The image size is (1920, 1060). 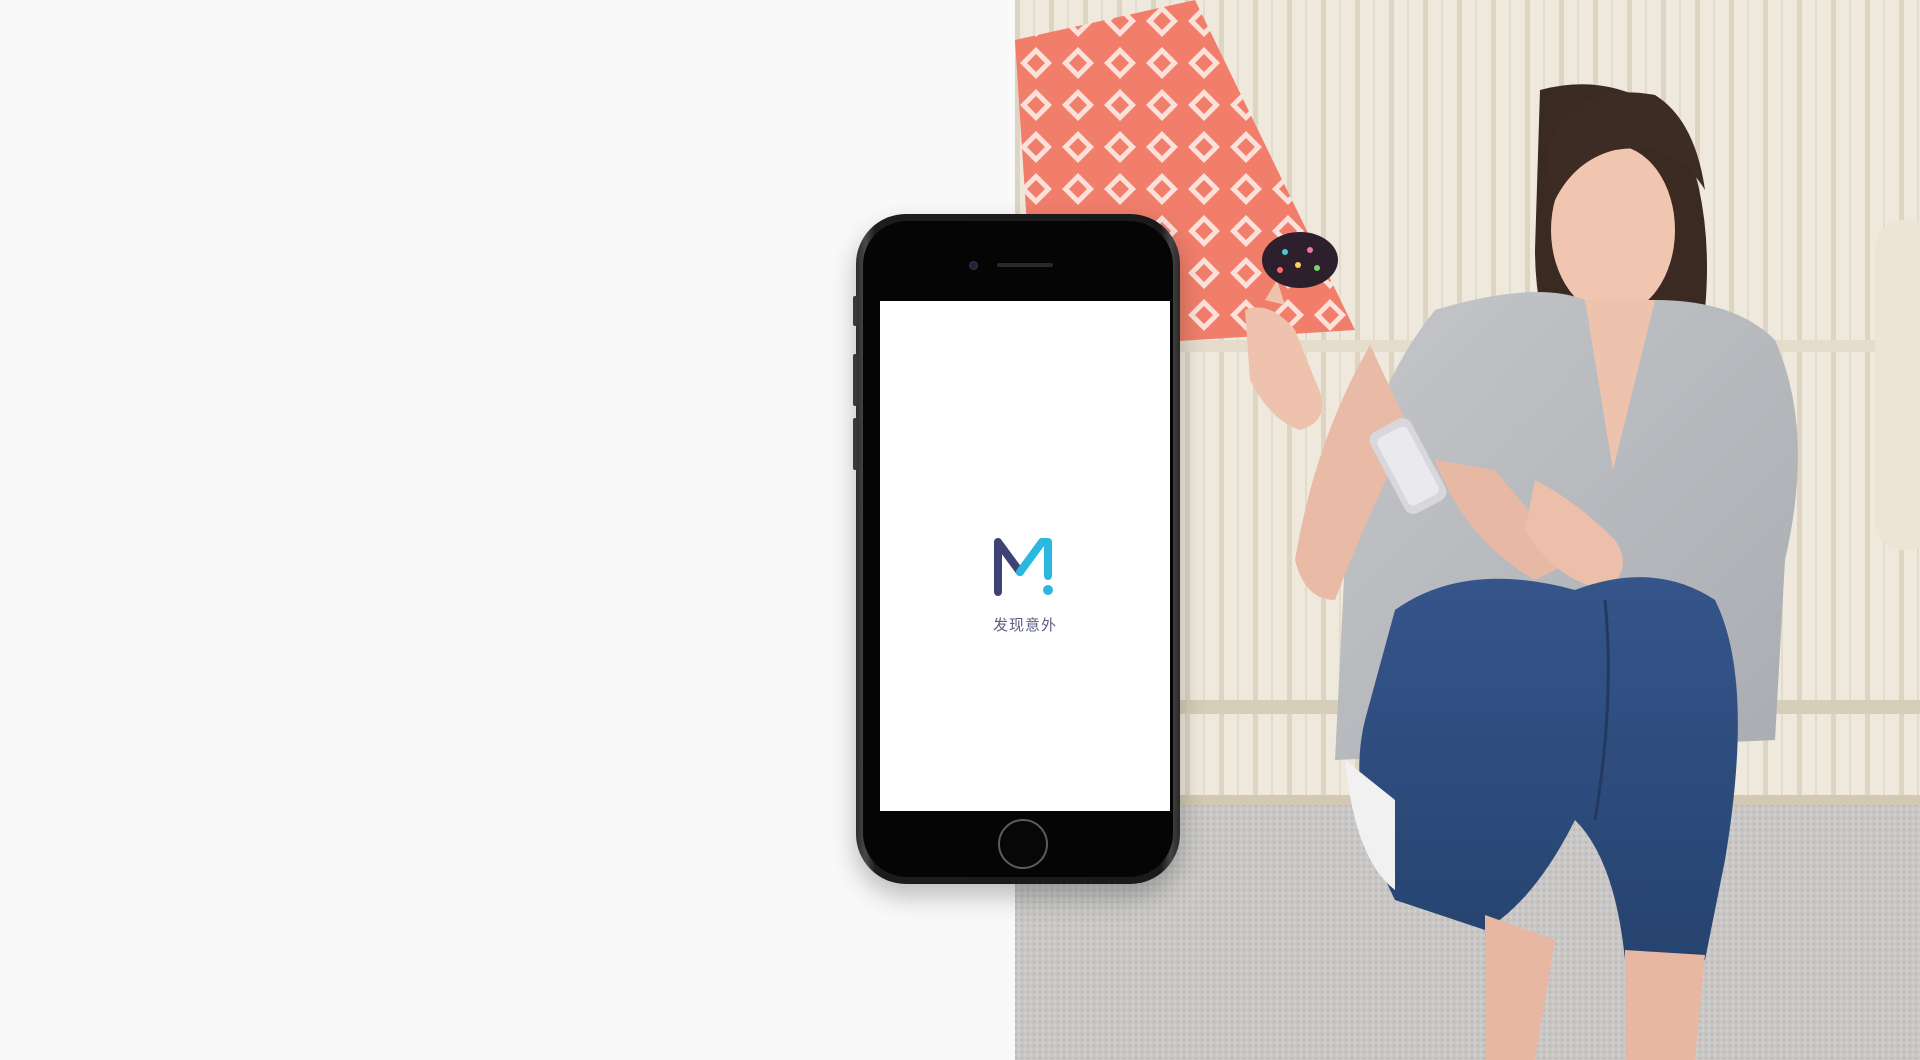 I want to click on volume-down-button, so click(x=855, y=444).